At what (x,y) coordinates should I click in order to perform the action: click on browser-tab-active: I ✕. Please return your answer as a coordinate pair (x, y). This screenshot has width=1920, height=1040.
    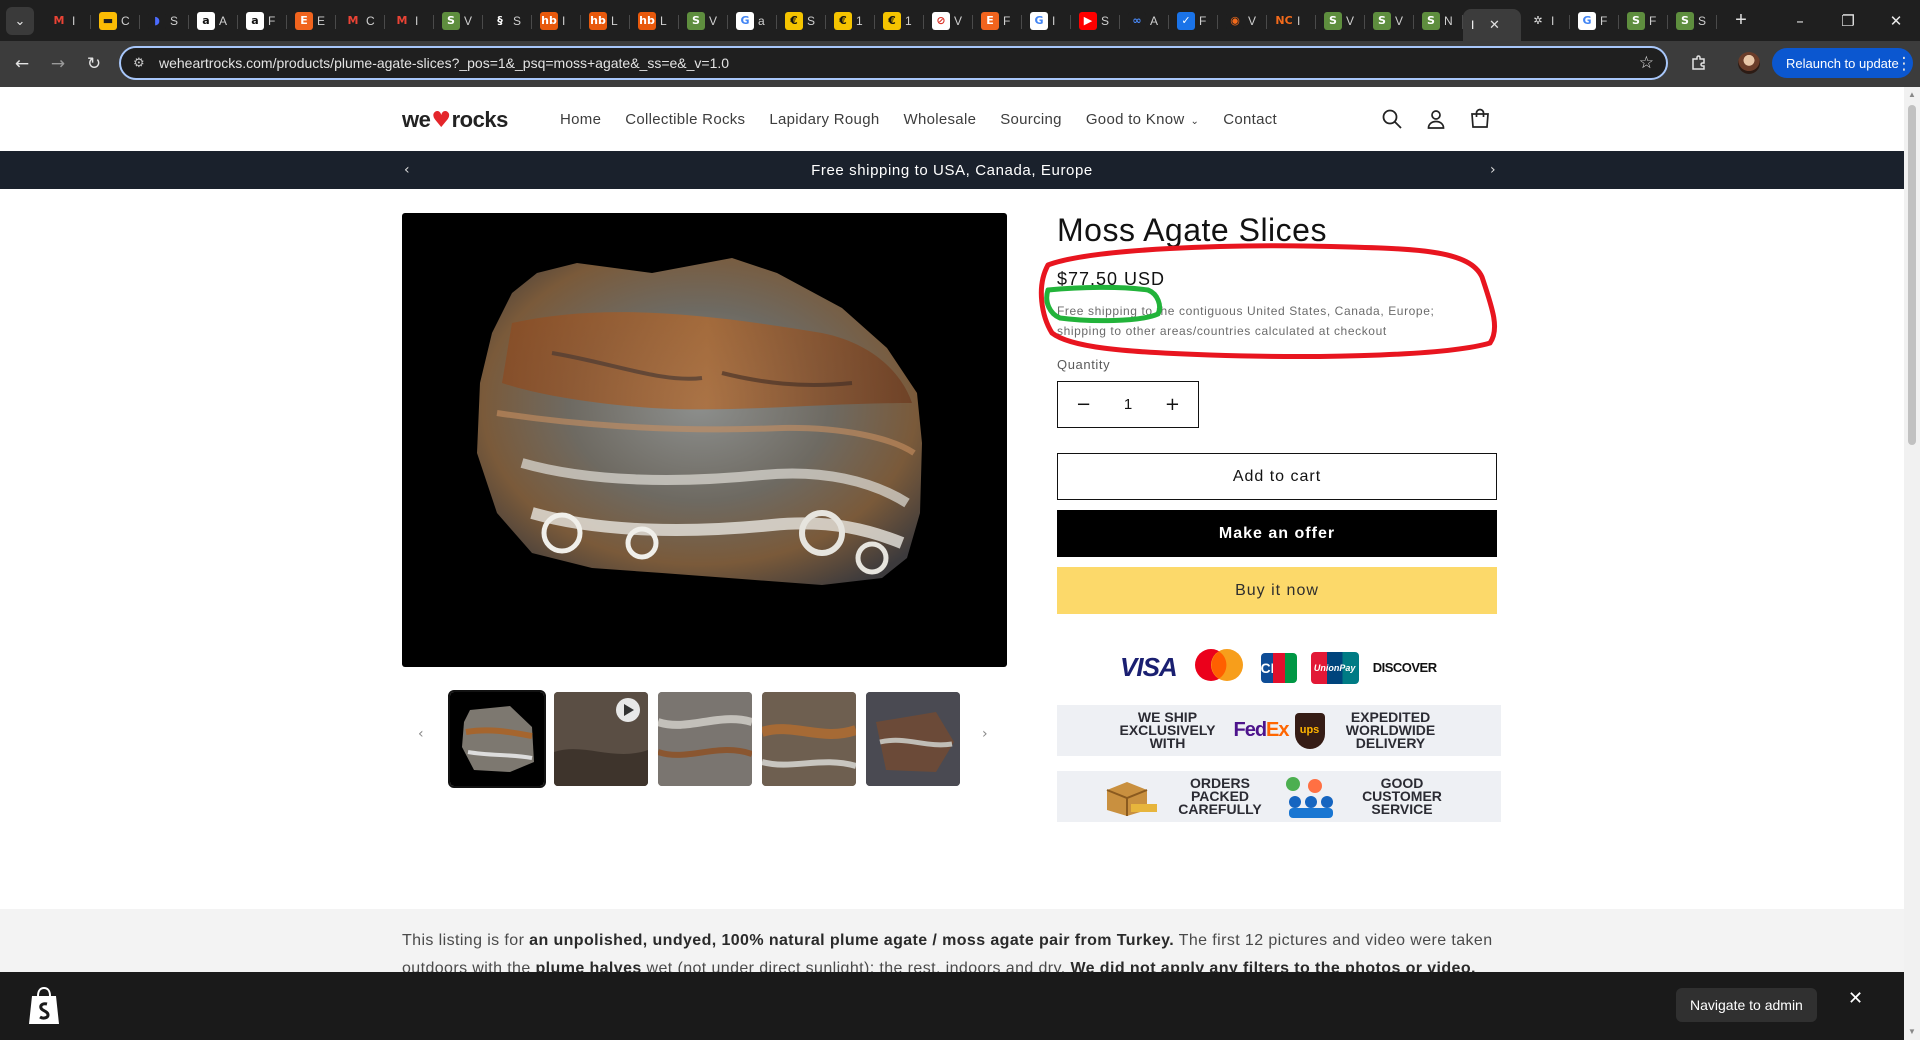
    Looking at the image, I should click on (1492, 25).